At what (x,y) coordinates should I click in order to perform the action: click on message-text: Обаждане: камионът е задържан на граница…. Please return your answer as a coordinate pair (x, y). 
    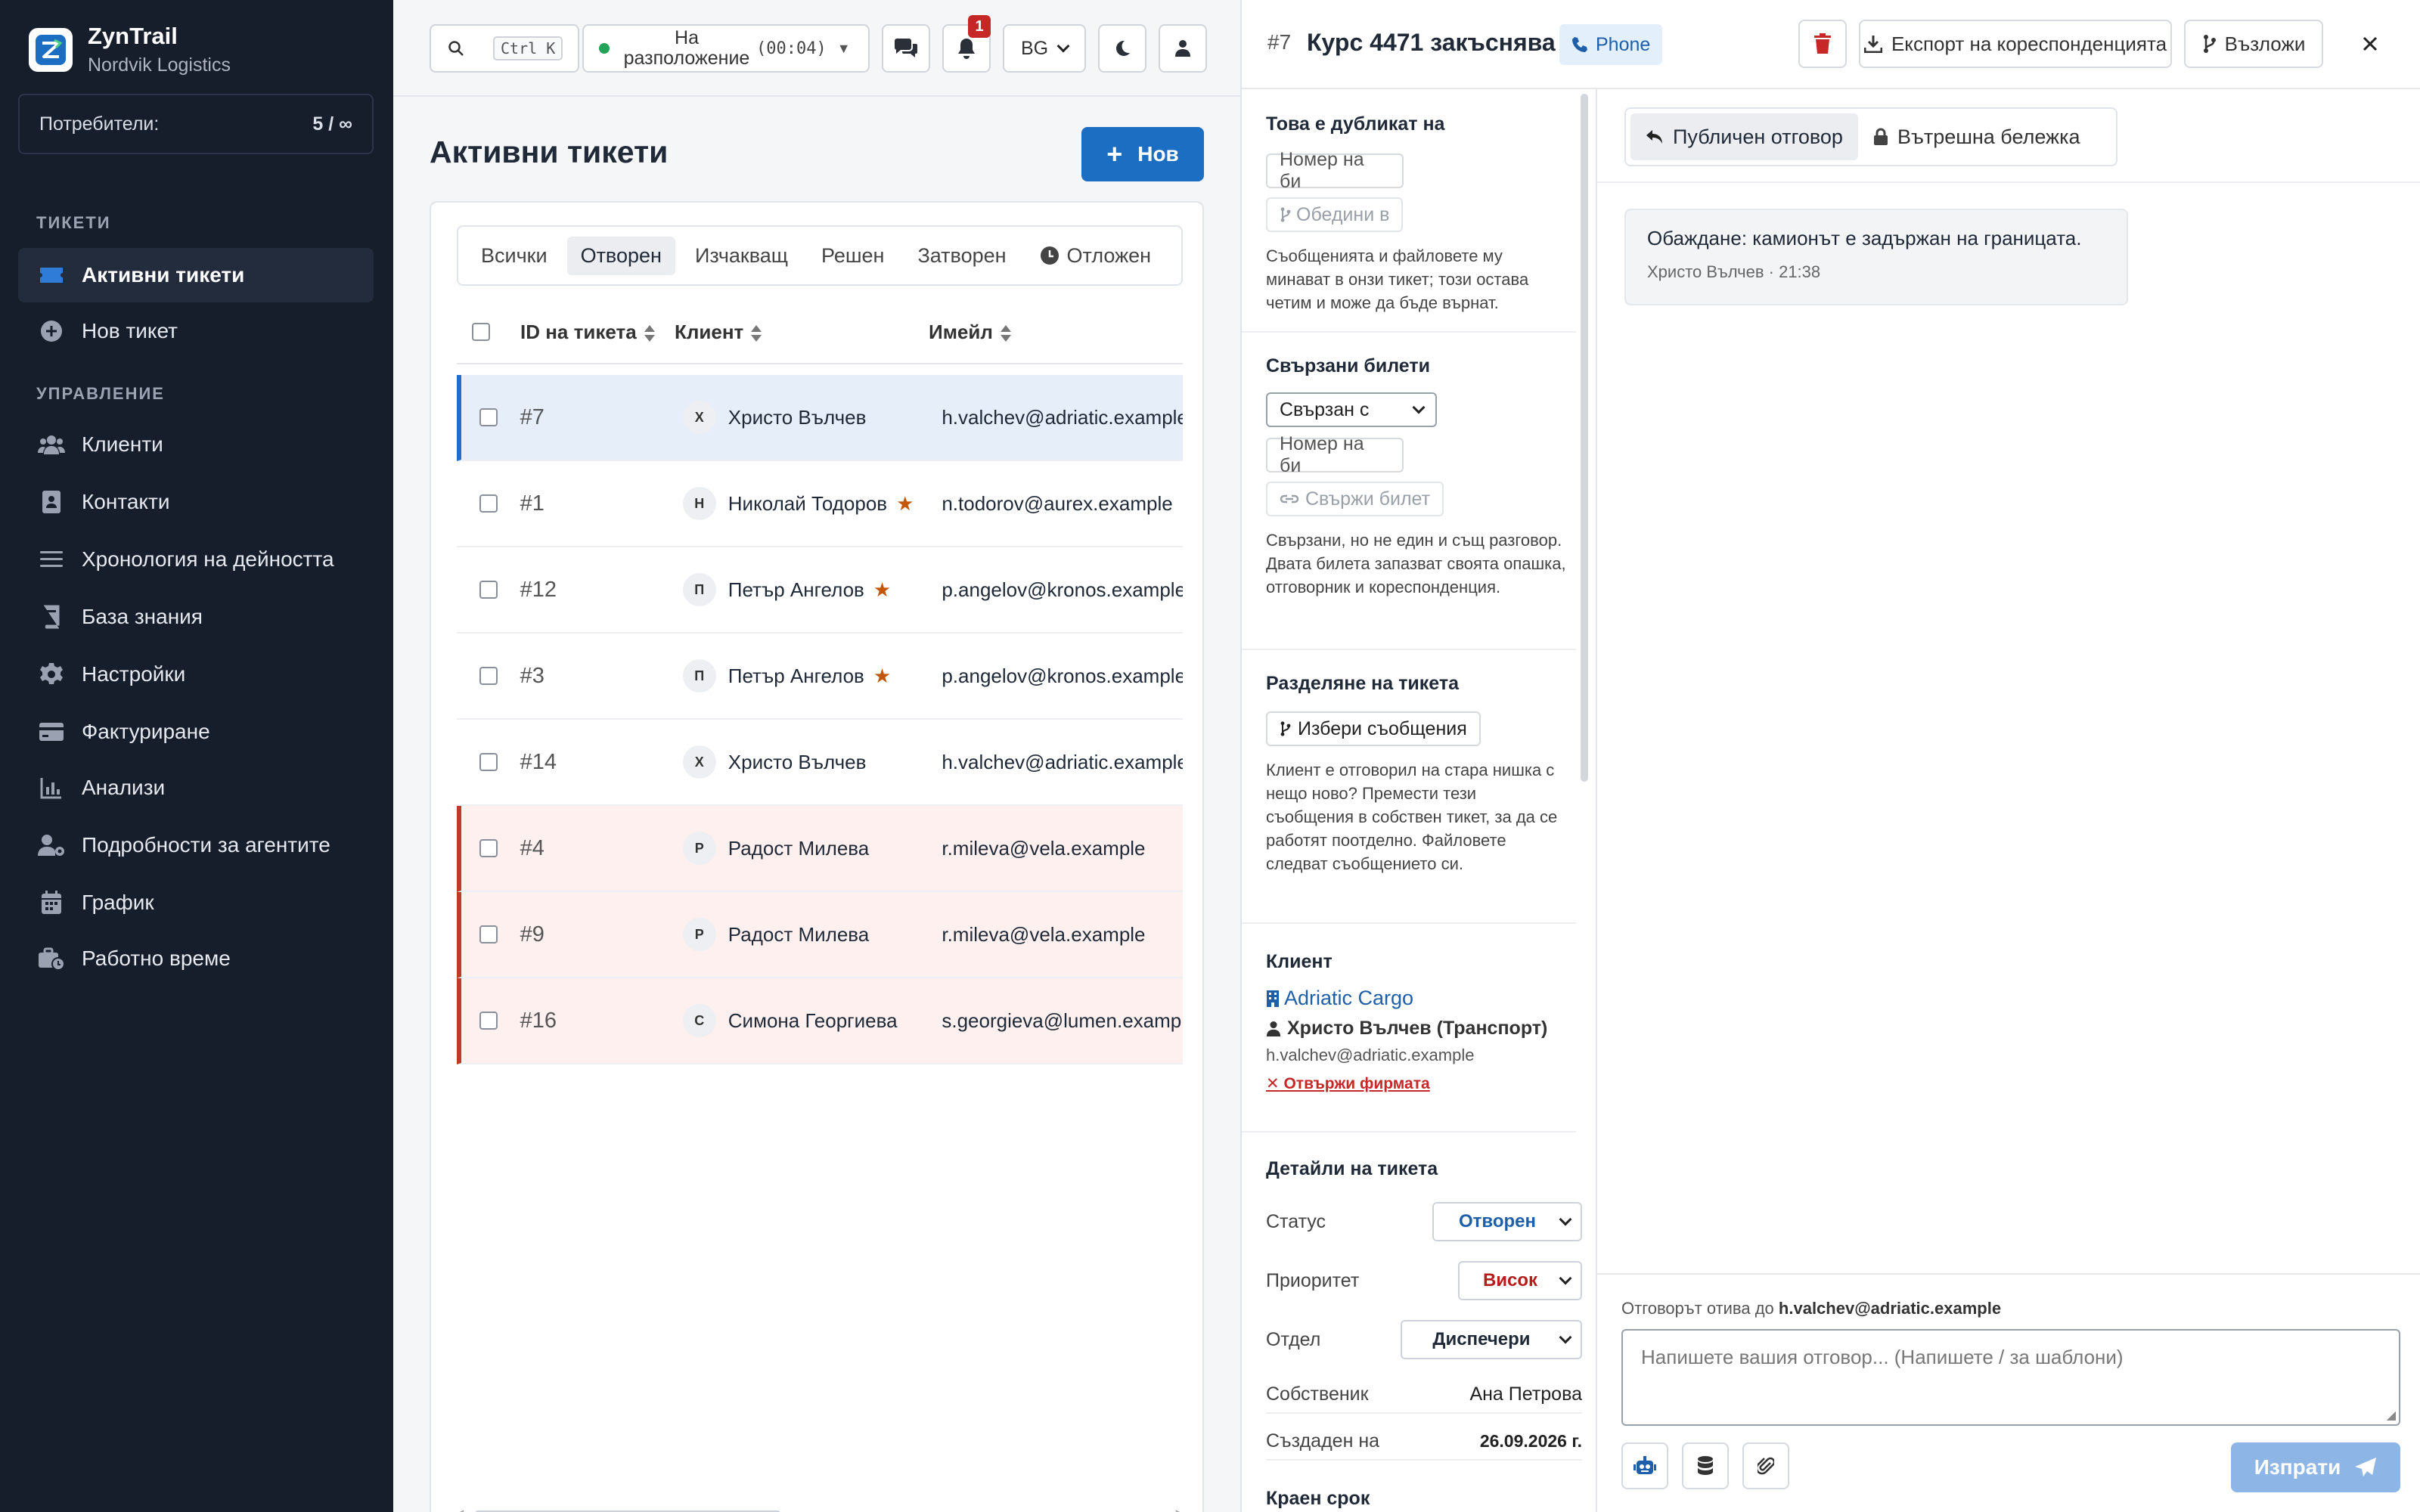
    Looking at the image, I should click on (1864, 238).